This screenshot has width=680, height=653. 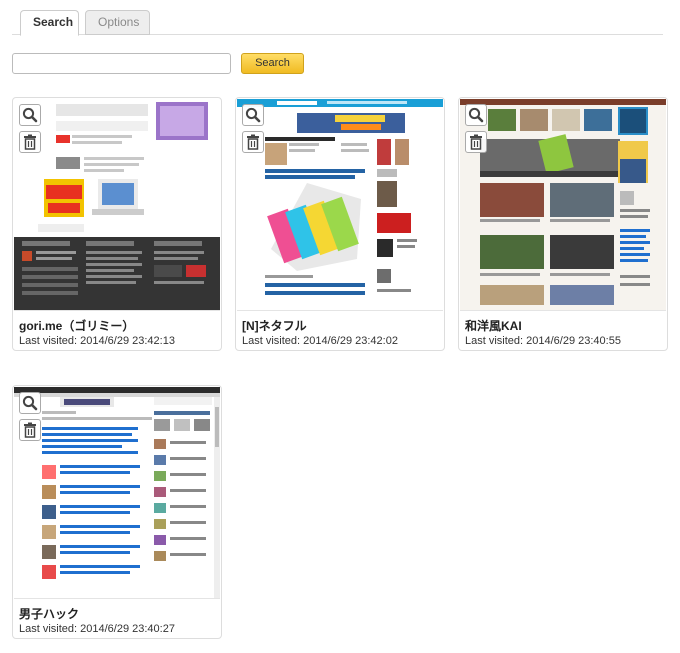 I want to click on tab-search: Search, so click(x=49, y=23).